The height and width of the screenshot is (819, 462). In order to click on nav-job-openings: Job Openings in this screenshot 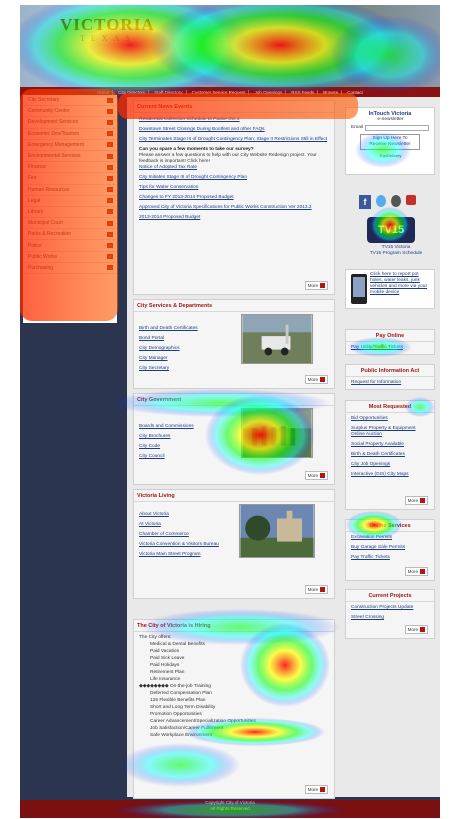, I will do `click(269, 92)`.